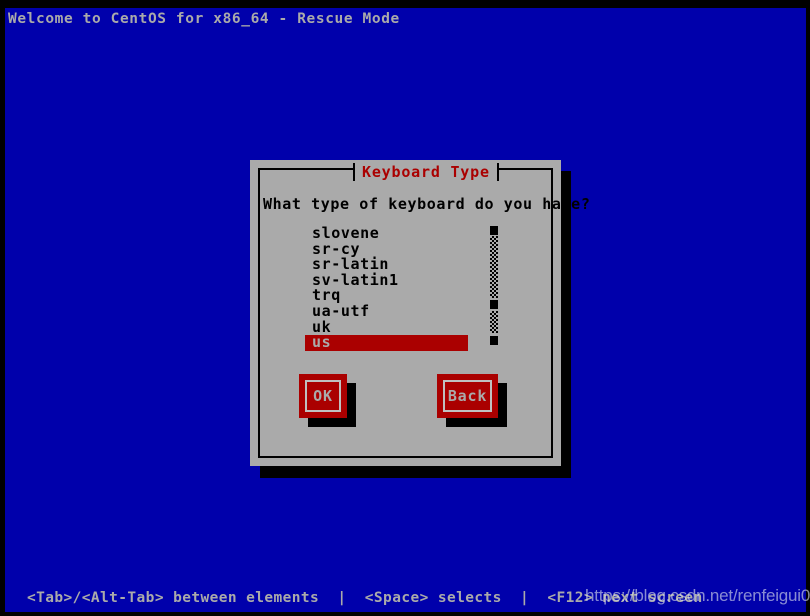  Describe the element at coordinates (494, 340) in the screenshot. I see `scrollbar-bottom-arrow` at that location.